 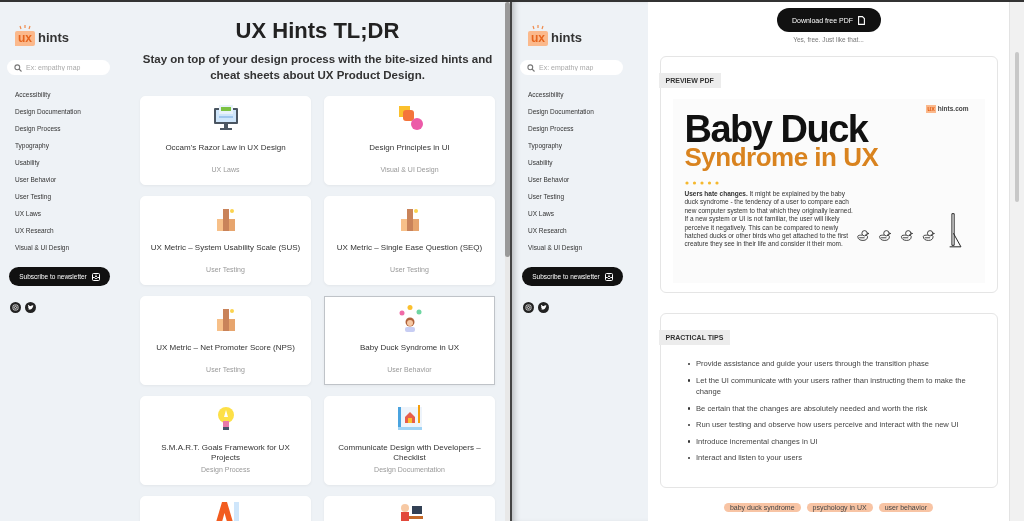 I want to click on card-title: UX Metric – Net Promoter Score (NPS), so click(x=225, y=348).